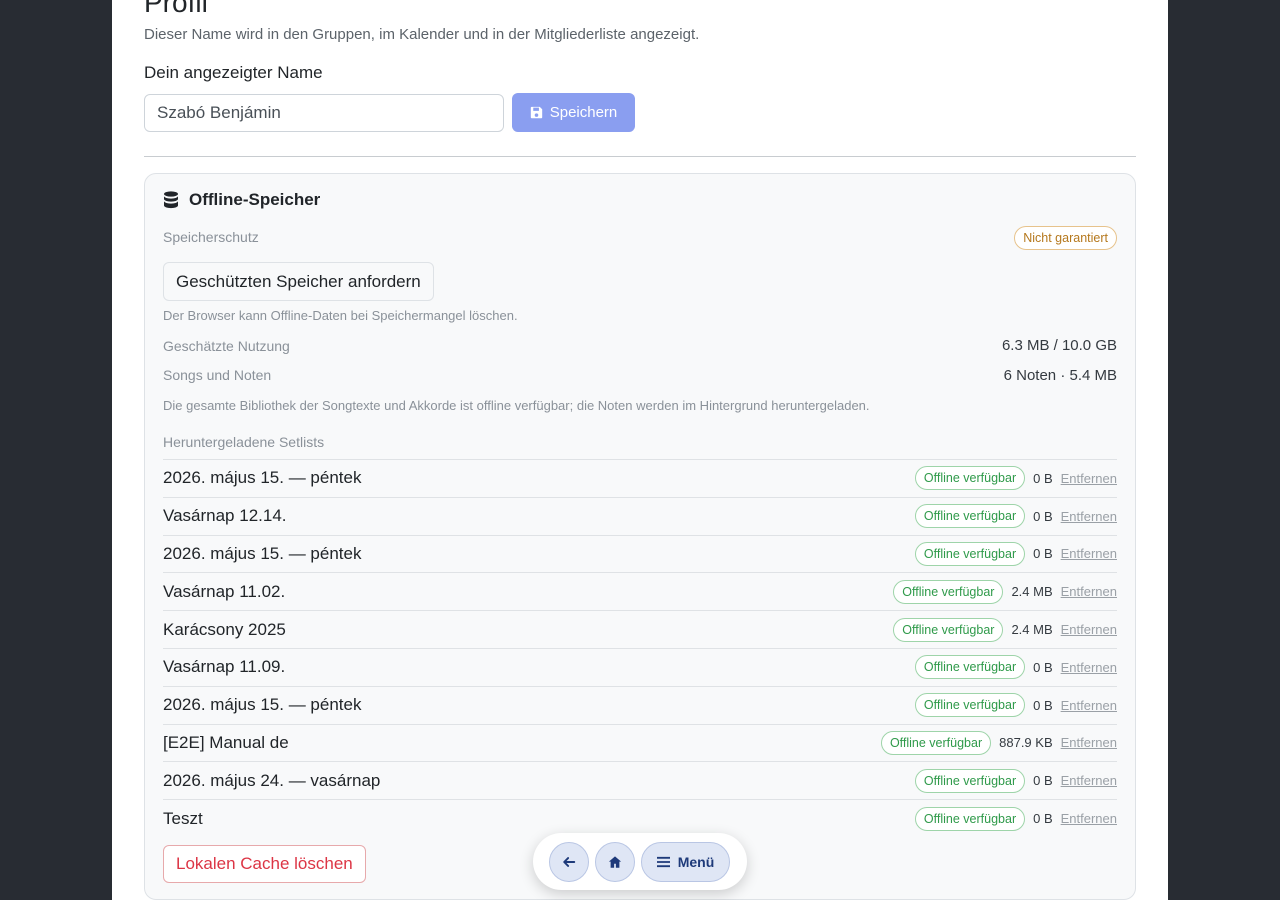 This screenshot has width=1280, height=900. Describe the element at coordinates (583, 112) in the screenshot. I see `save-button-label: Speichern` at that location.